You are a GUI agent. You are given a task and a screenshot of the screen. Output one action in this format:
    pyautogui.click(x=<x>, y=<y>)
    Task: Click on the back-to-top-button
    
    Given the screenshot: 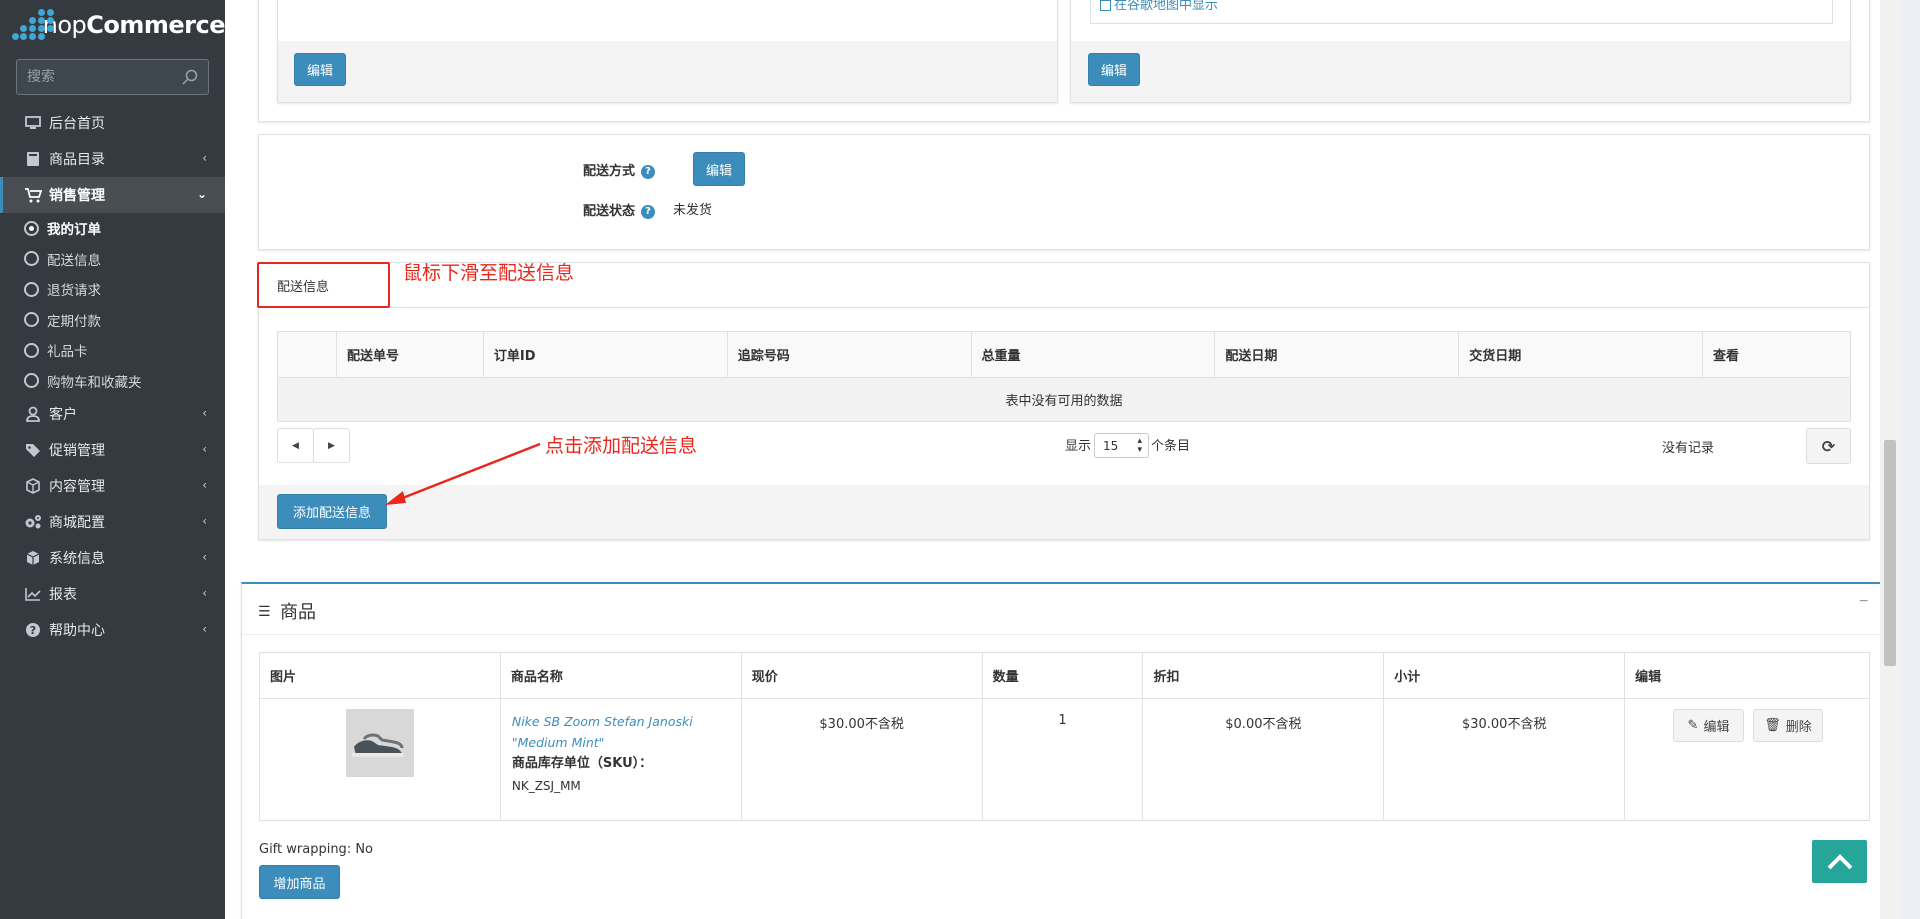 What is the action you would take?
    pyautogui.click(x=1839, y=861)
    